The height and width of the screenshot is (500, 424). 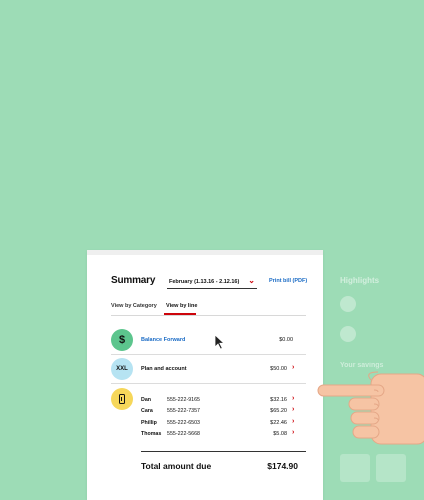 I want to click on expand-plan-arrow-icon: ›, so click(x=293, y=367).